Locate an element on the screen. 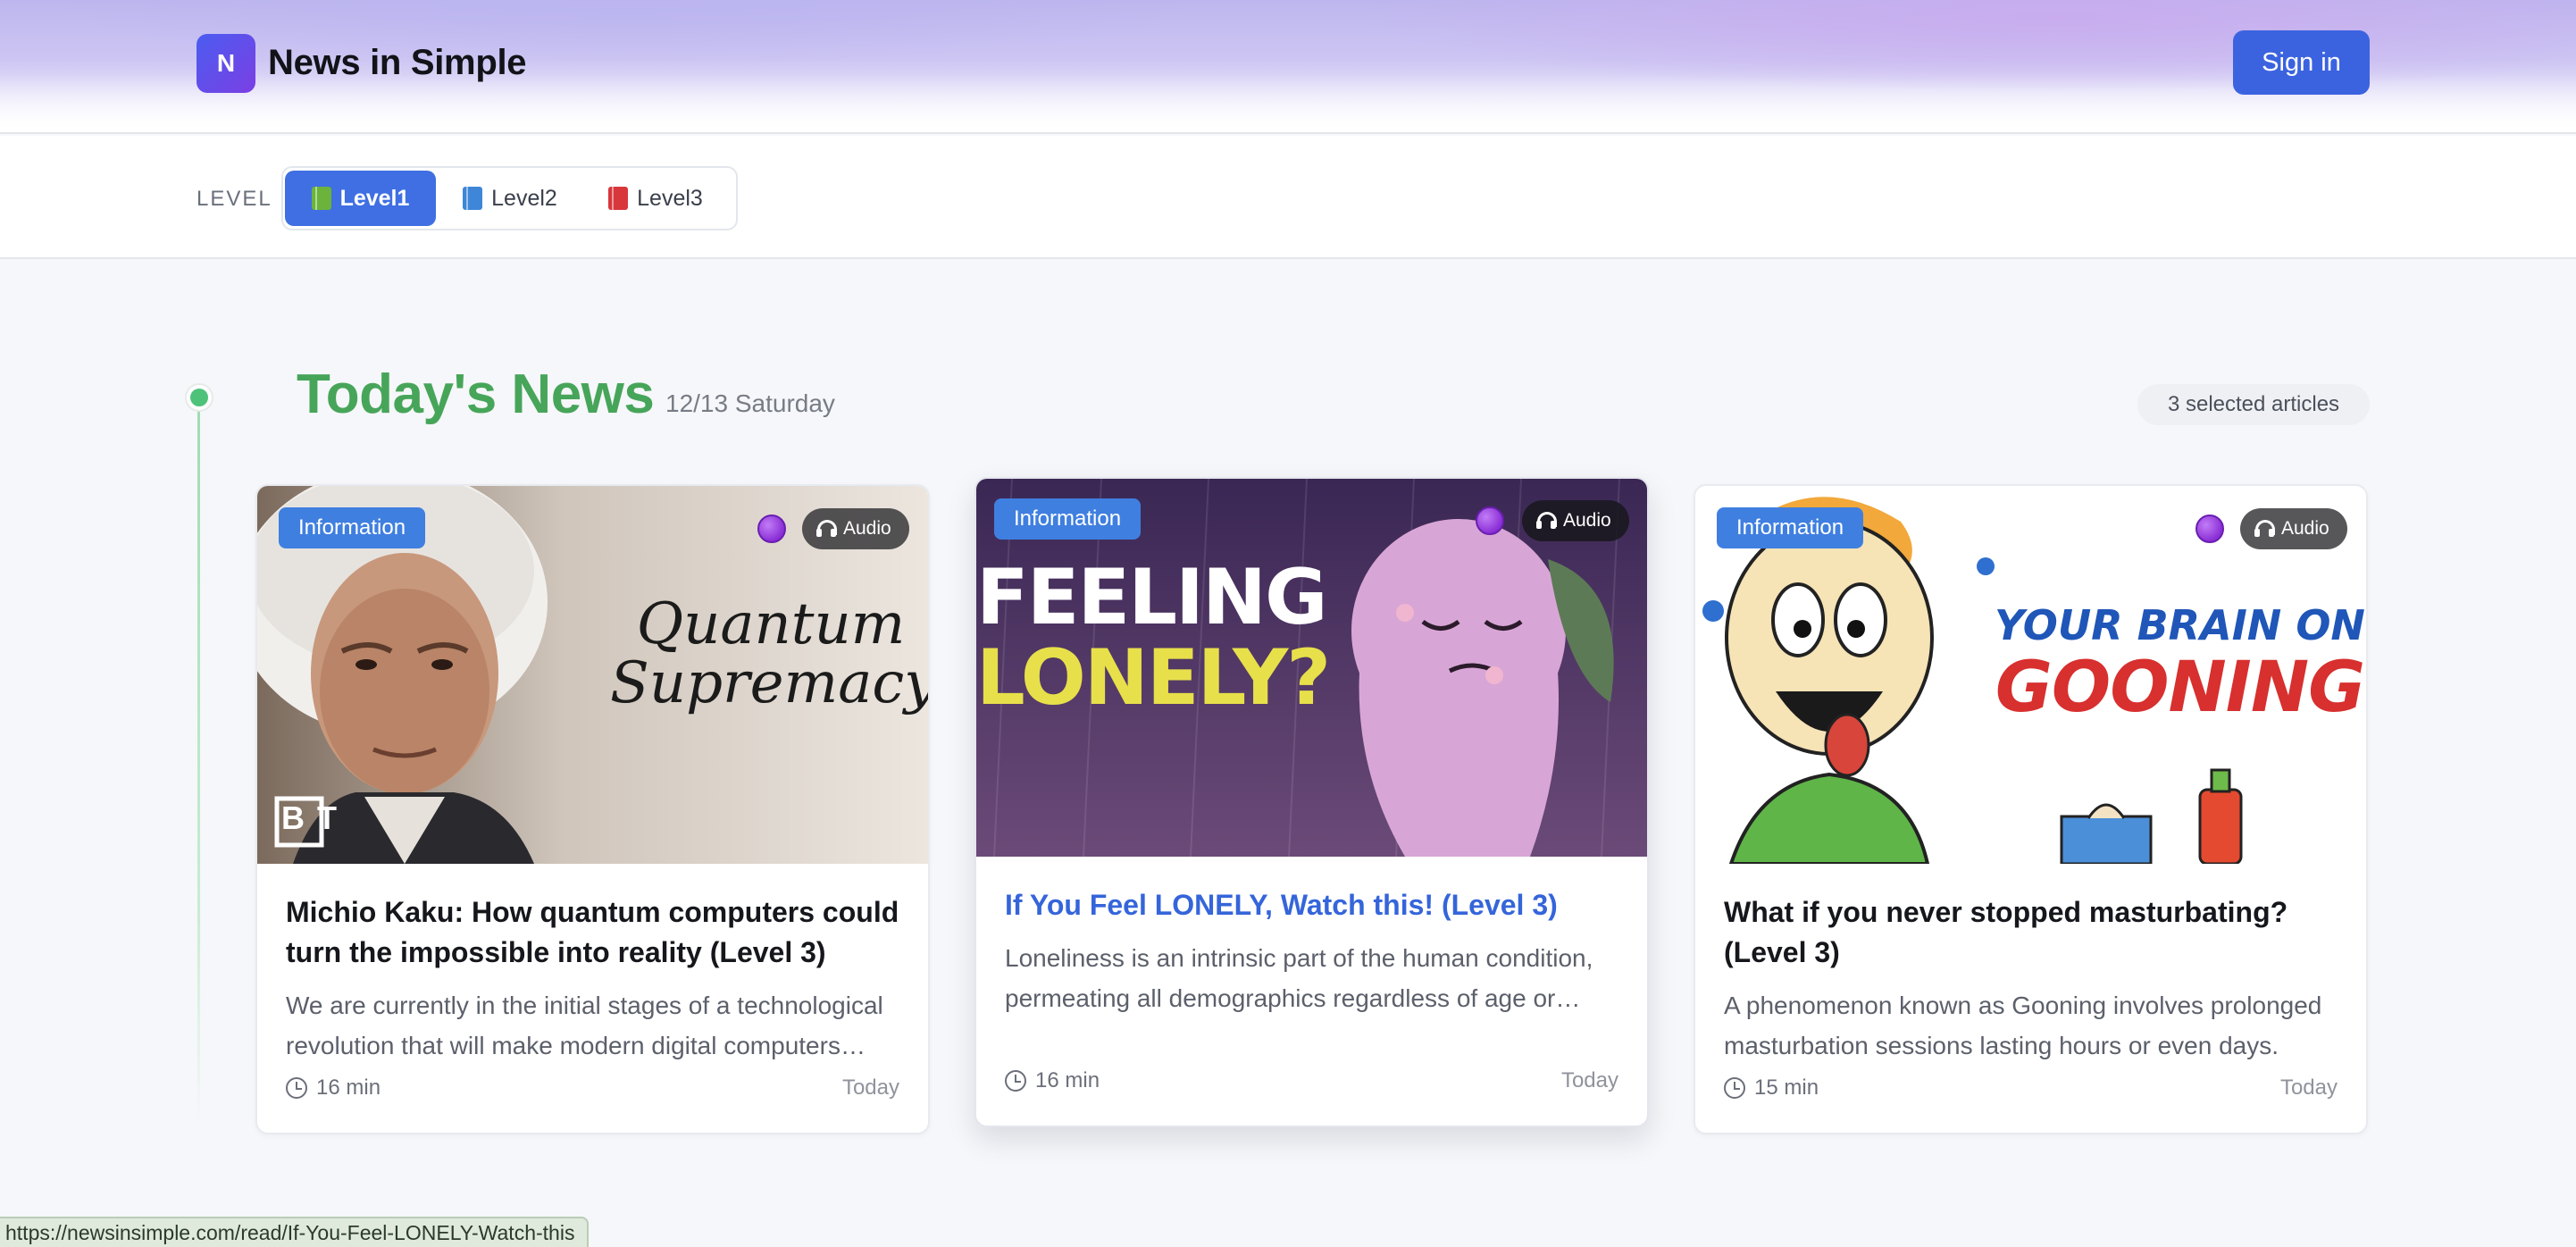 The width and height of the screenshot is (2576, 1247). level-bar: LEVEL Level1 Level2 Level3 is located at coordinates (1288, 197).